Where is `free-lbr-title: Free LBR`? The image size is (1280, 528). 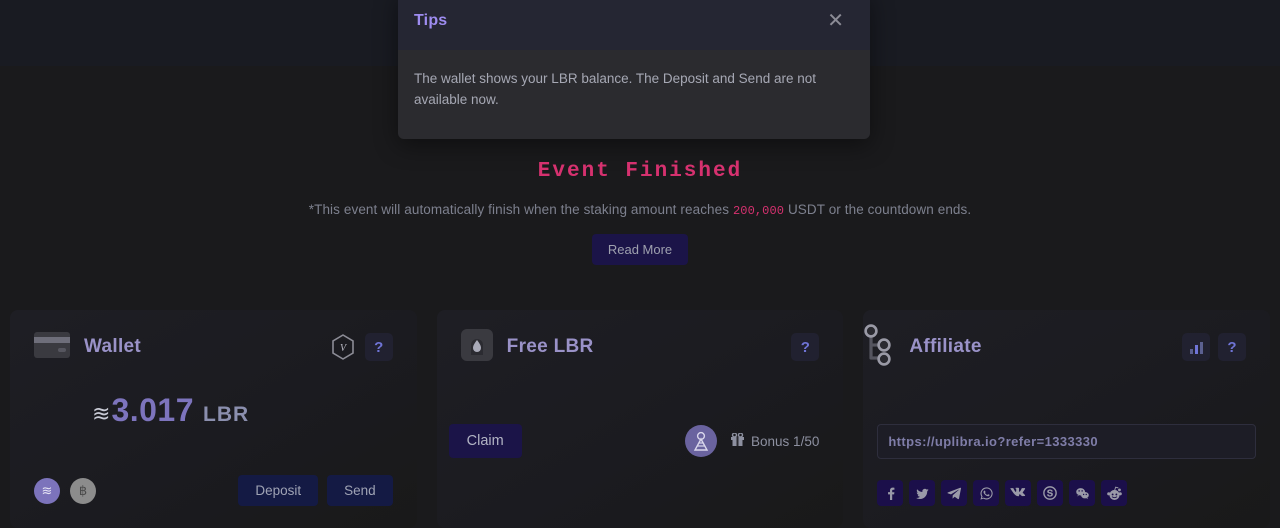 free-lbr-title: Free LBR is located at coordinates (550, 346).